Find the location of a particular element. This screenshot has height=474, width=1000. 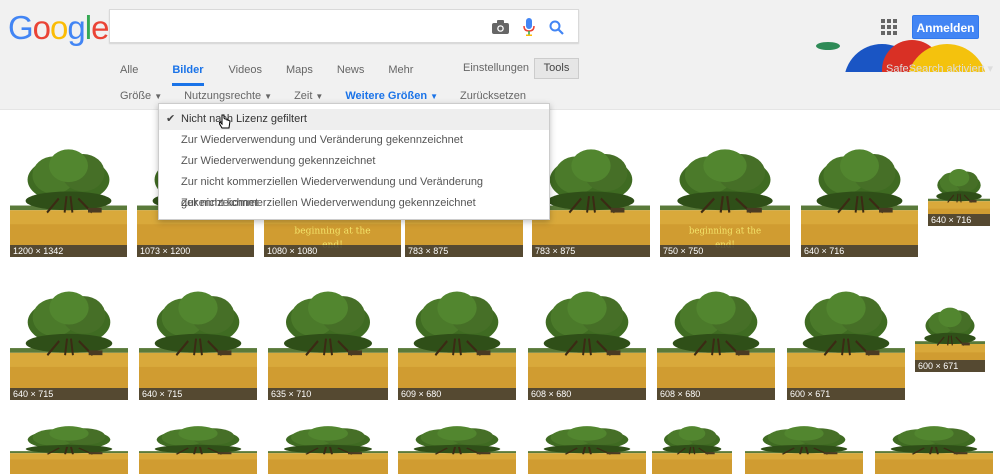

filter-label: Nutzungsrechte is located at coordinates (223, 96).